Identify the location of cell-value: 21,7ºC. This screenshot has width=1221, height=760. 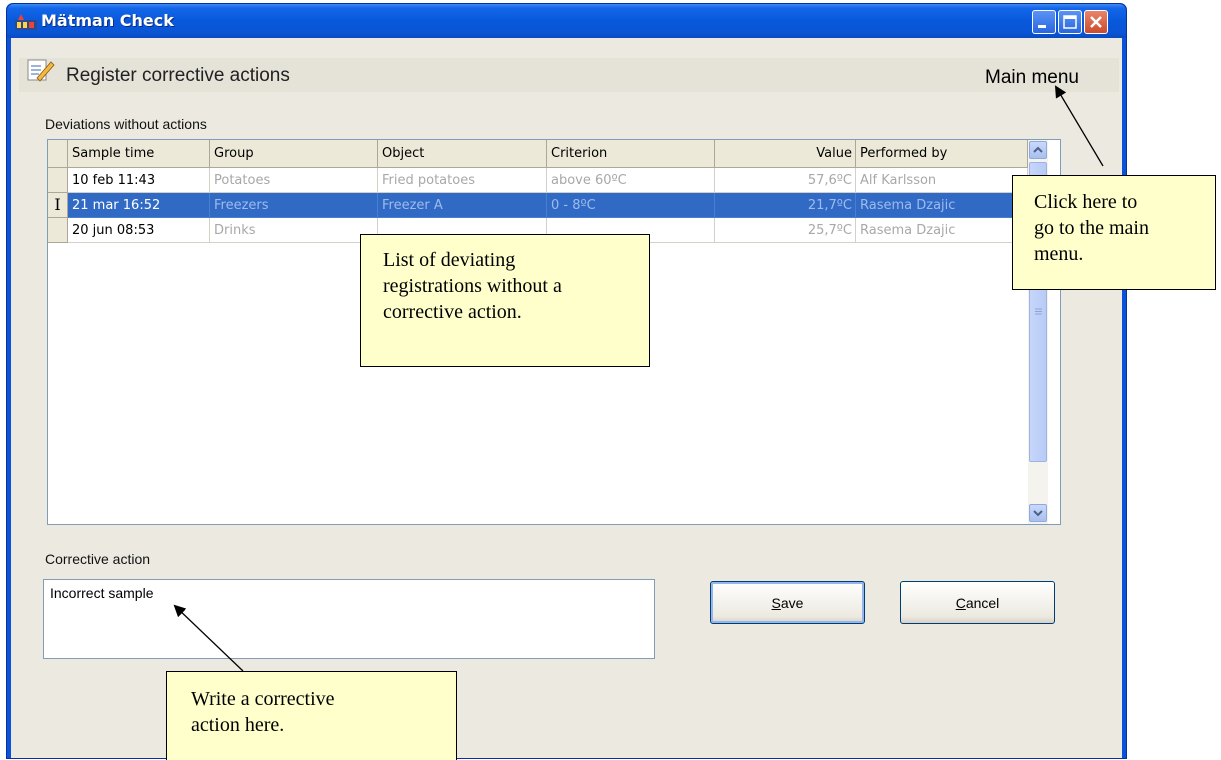
(785, 205).